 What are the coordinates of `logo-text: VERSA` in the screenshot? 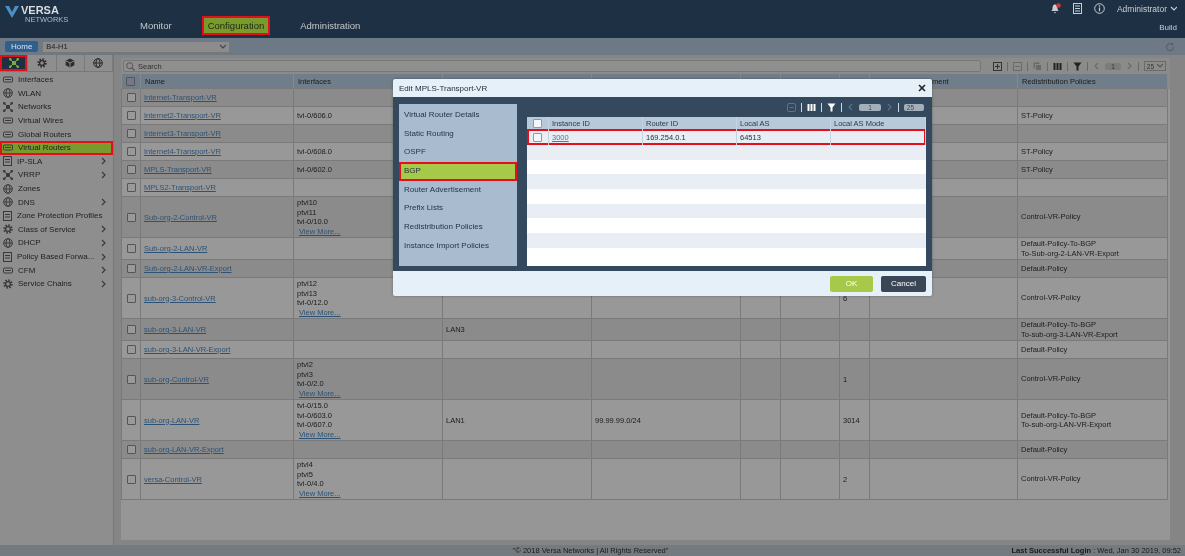 It's located at (40, 10).